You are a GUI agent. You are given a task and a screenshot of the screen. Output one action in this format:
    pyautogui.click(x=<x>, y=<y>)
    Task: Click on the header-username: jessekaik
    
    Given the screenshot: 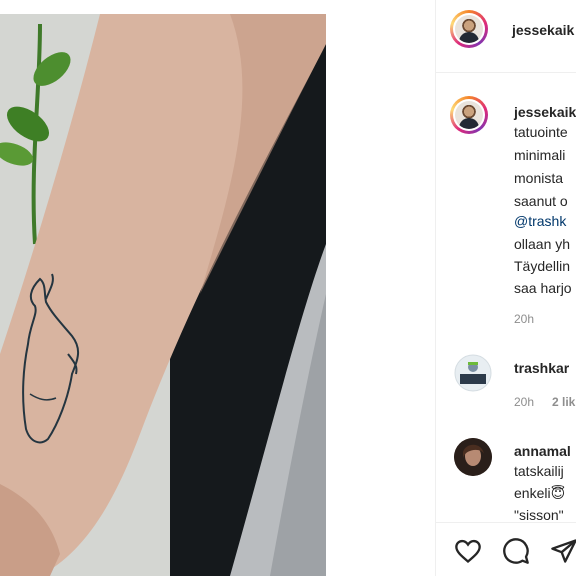 What is the action you would take?
    pyautogui.click(x=543, y=30)
    